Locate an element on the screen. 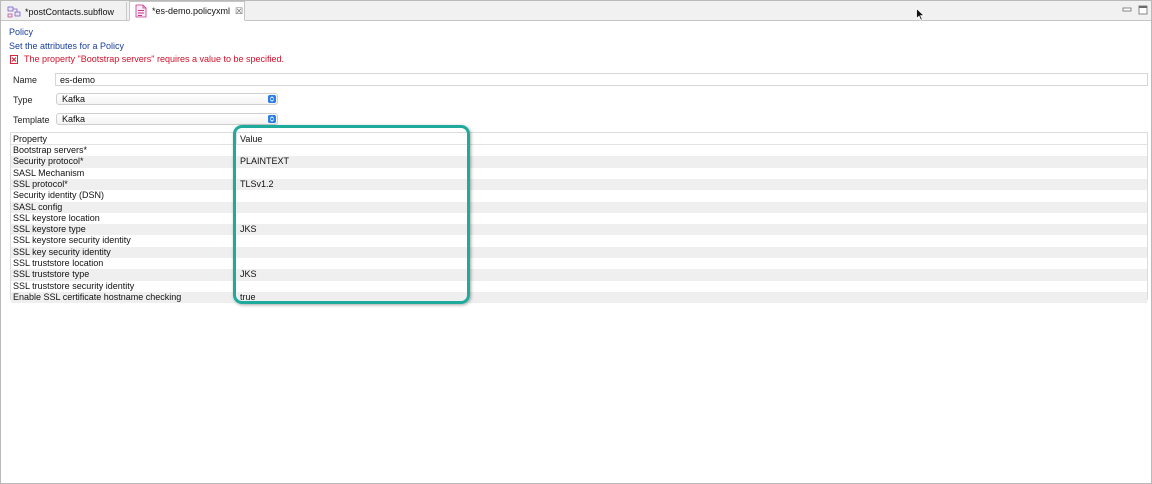 The height and width of the screenshot is (484, 1152). tab-postcontacts-subflow: *postContacts.subflow is located at coordinates (65, 11).